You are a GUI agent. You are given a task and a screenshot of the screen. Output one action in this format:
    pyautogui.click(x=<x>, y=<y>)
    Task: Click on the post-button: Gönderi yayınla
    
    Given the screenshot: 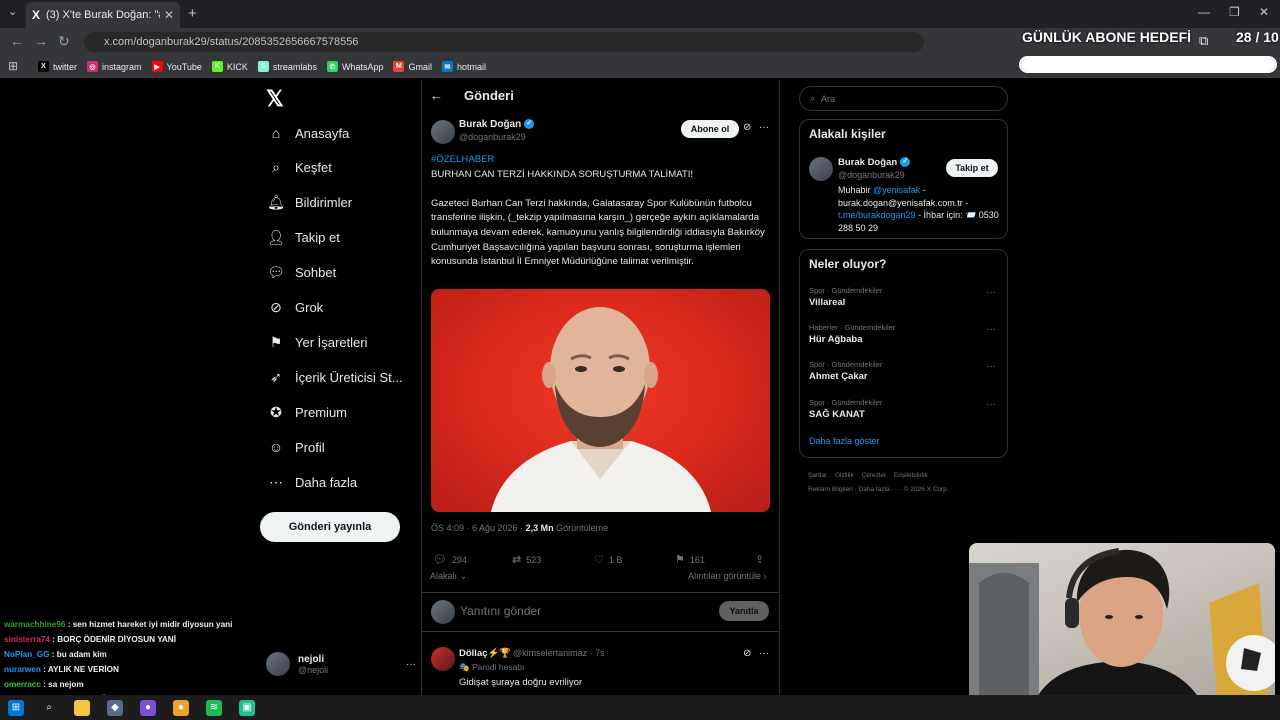 What is the action you would take?
    pyautogui.click(x=330, y=527)
    